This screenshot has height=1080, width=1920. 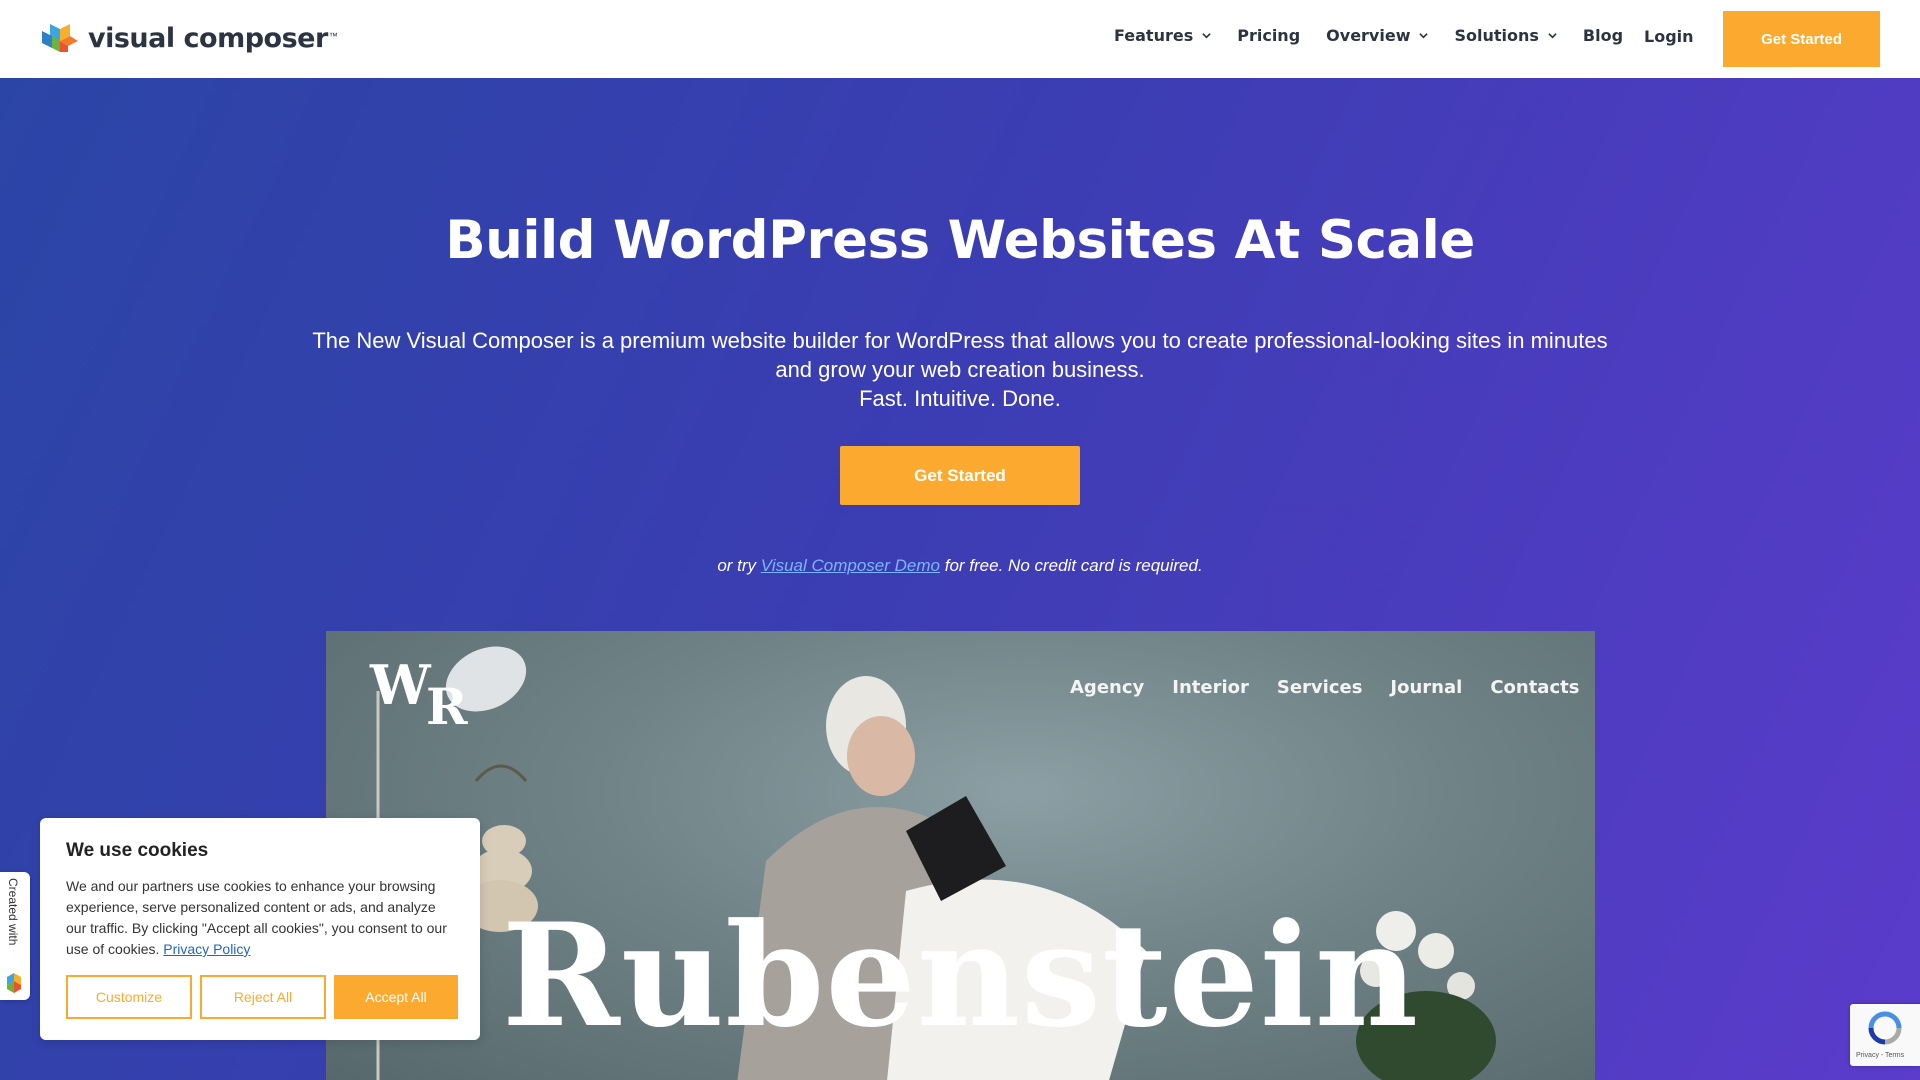 I want to click on cookie-actions: Customize Reject All Accept All, so click(x=266, y=997).